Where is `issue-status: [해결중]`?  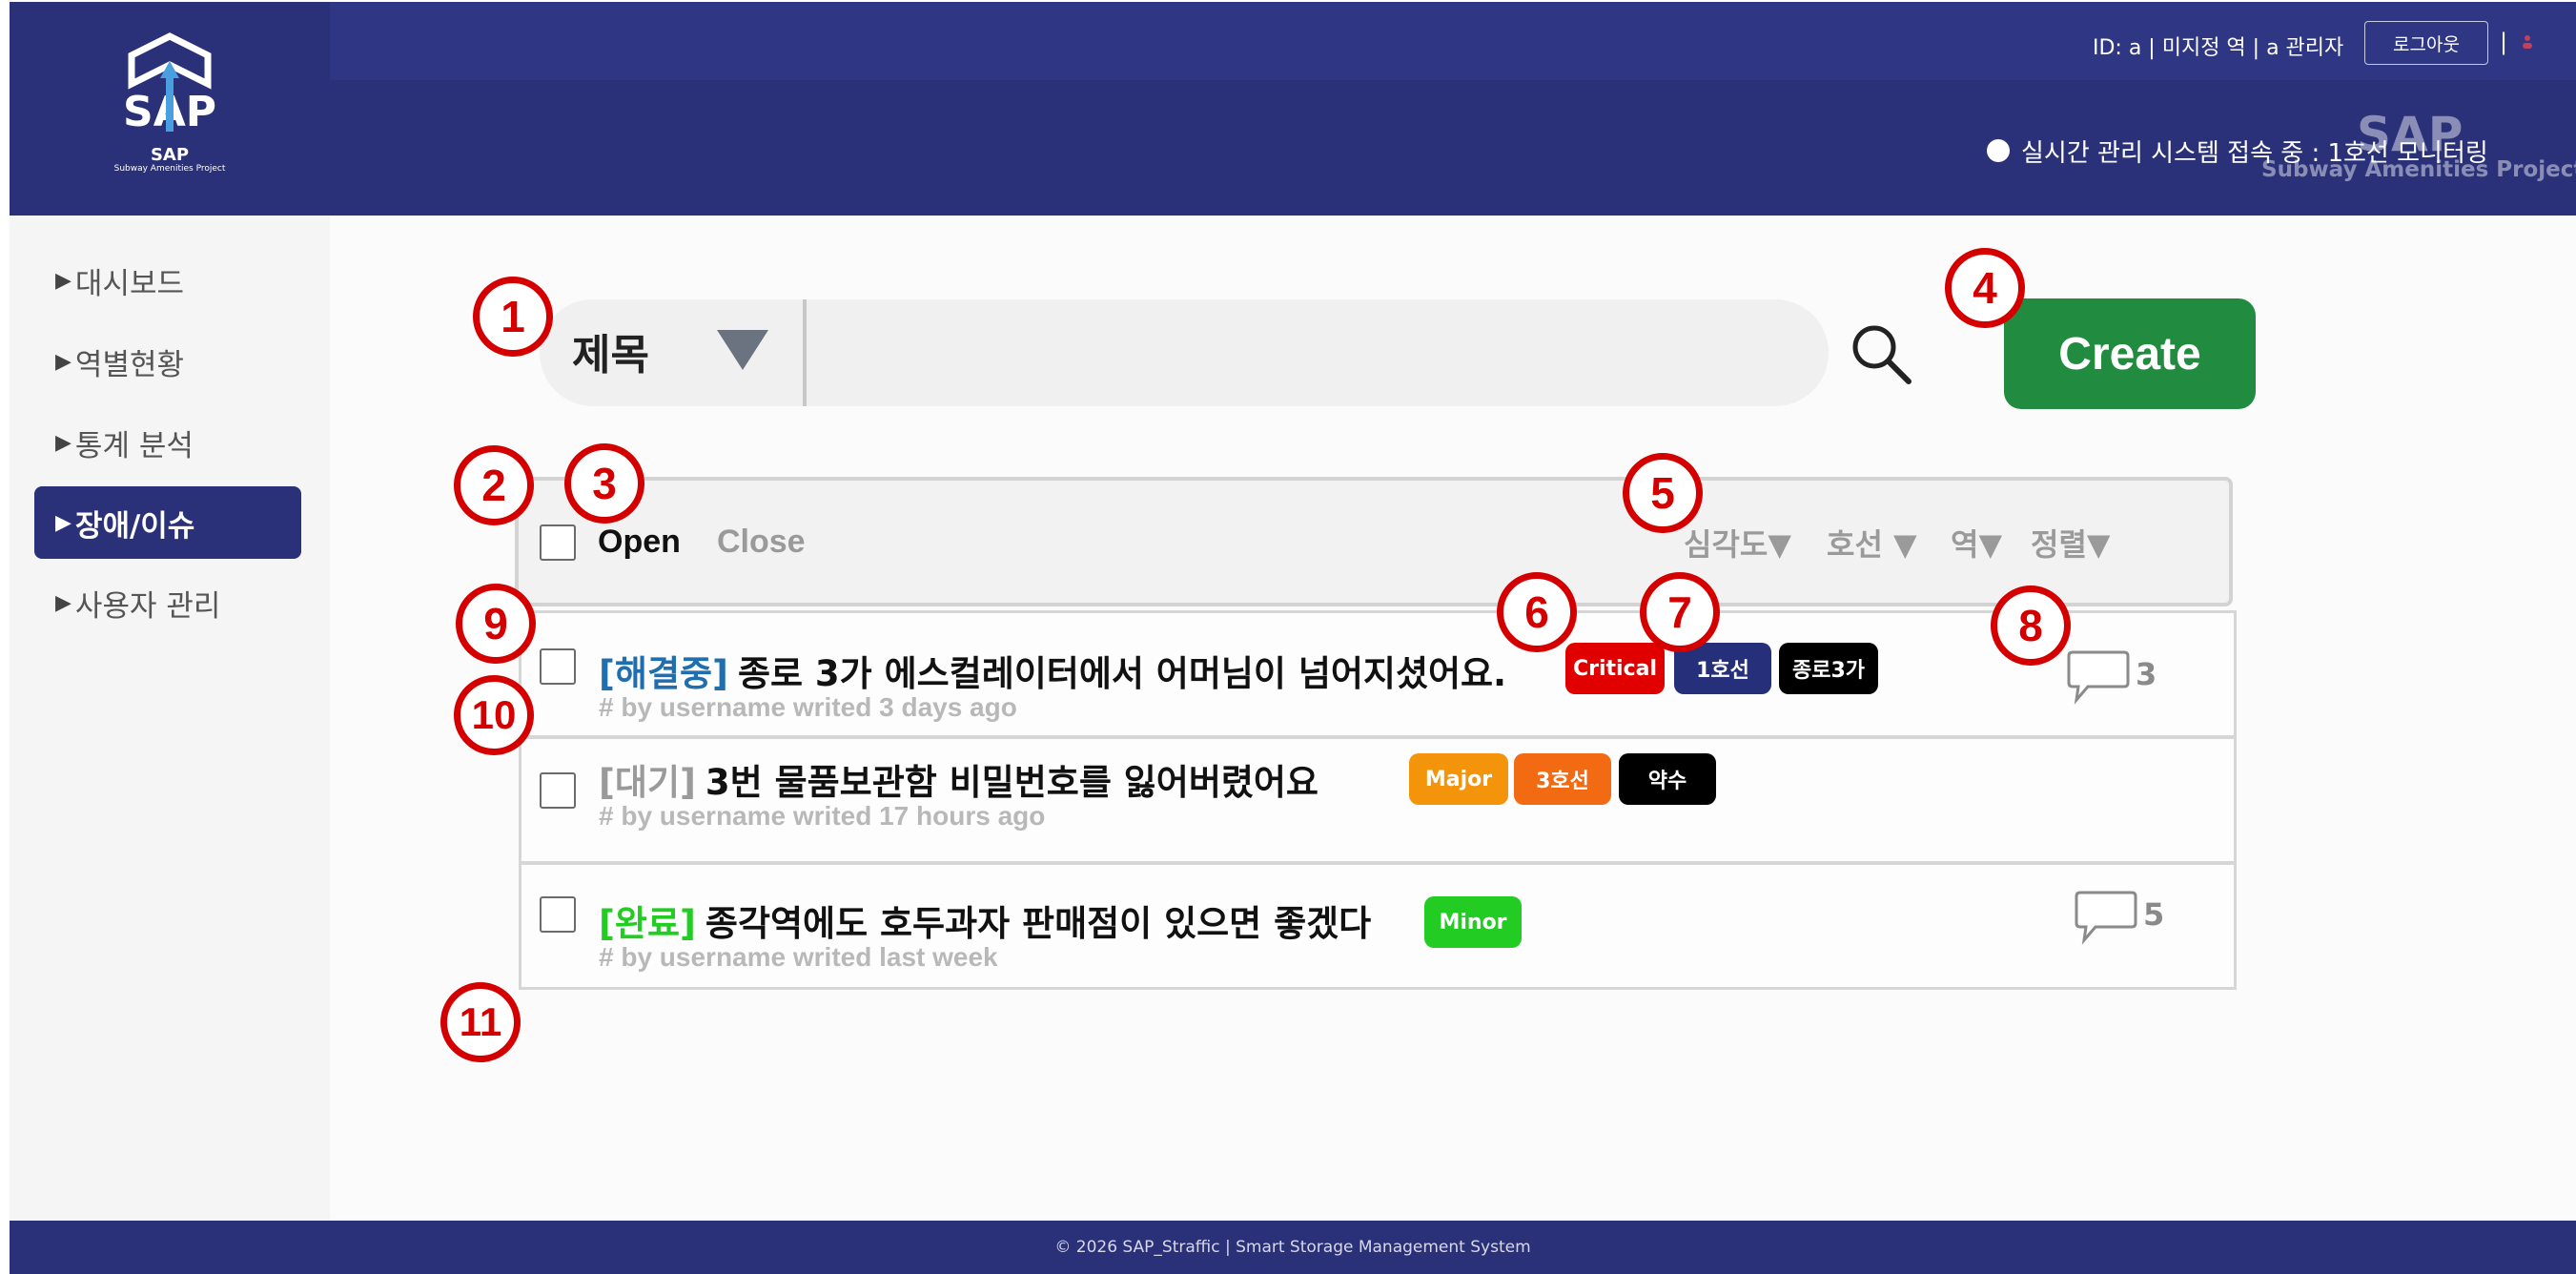 issue-status: [해결중] is located at coordinates (663, 673).